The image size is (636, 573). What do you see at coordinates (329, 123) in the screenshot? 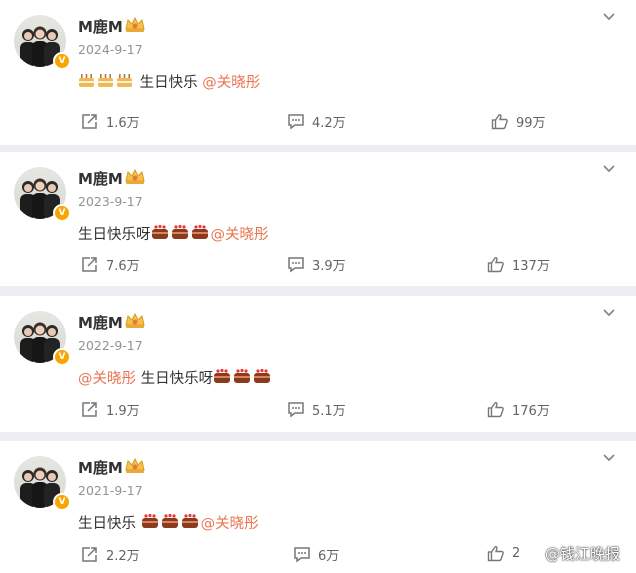
I see `comment-count: 4.2万` at bounding box center [329, 123].